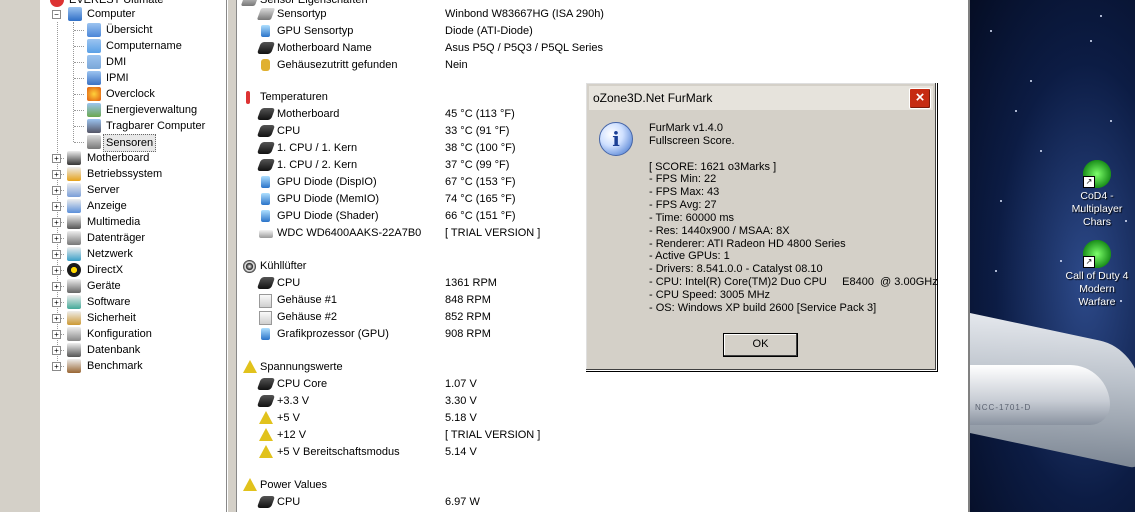  What do you see at coordinates (231, 256) in the screenshot?
I see `splitter` at bounding box center [231, 256].